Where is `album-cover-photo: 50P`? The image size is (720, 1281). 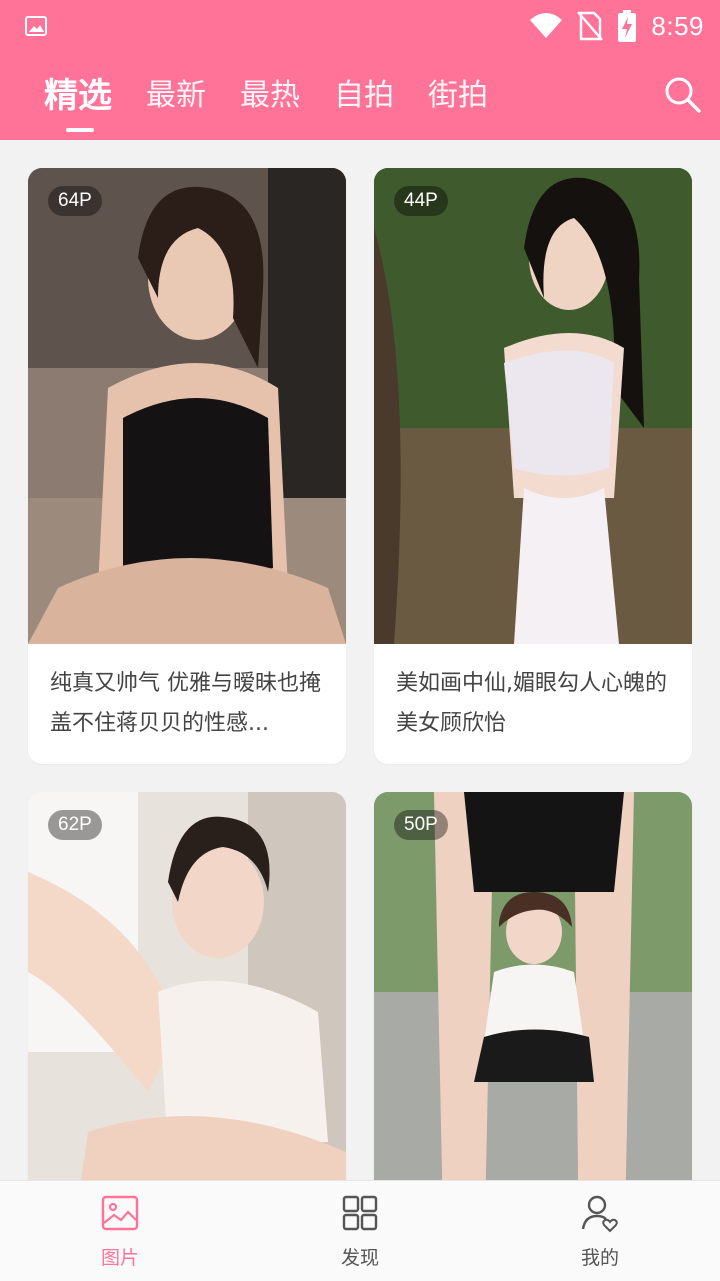
album-cover-photo: 50P is located at coordinates (533, 986).